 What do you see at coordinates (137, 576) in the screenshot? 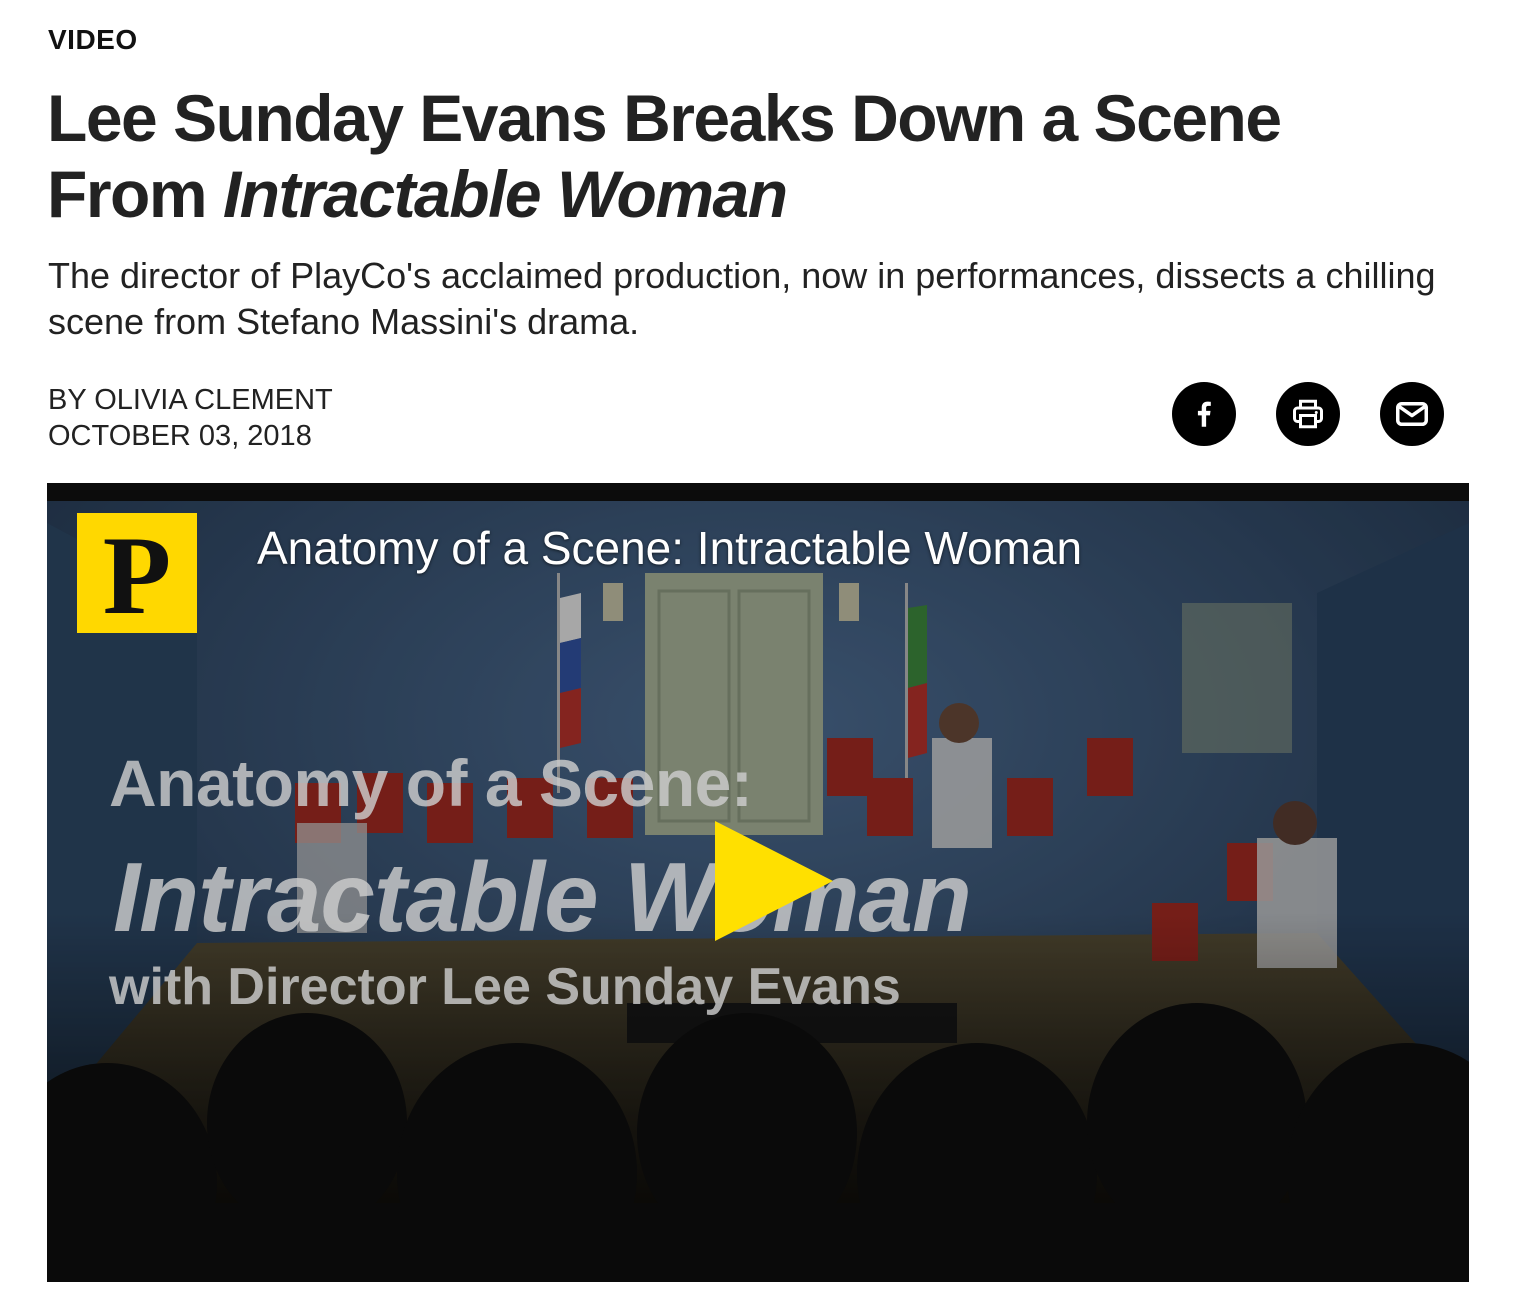
I see `logo-letter: P` at bounding box center [137, 576].